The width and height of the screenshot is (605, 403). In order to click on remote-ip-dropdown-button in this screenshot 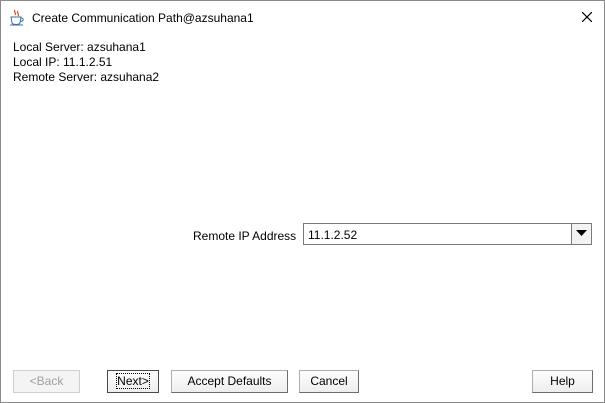, I will do `click(581, 234)`.